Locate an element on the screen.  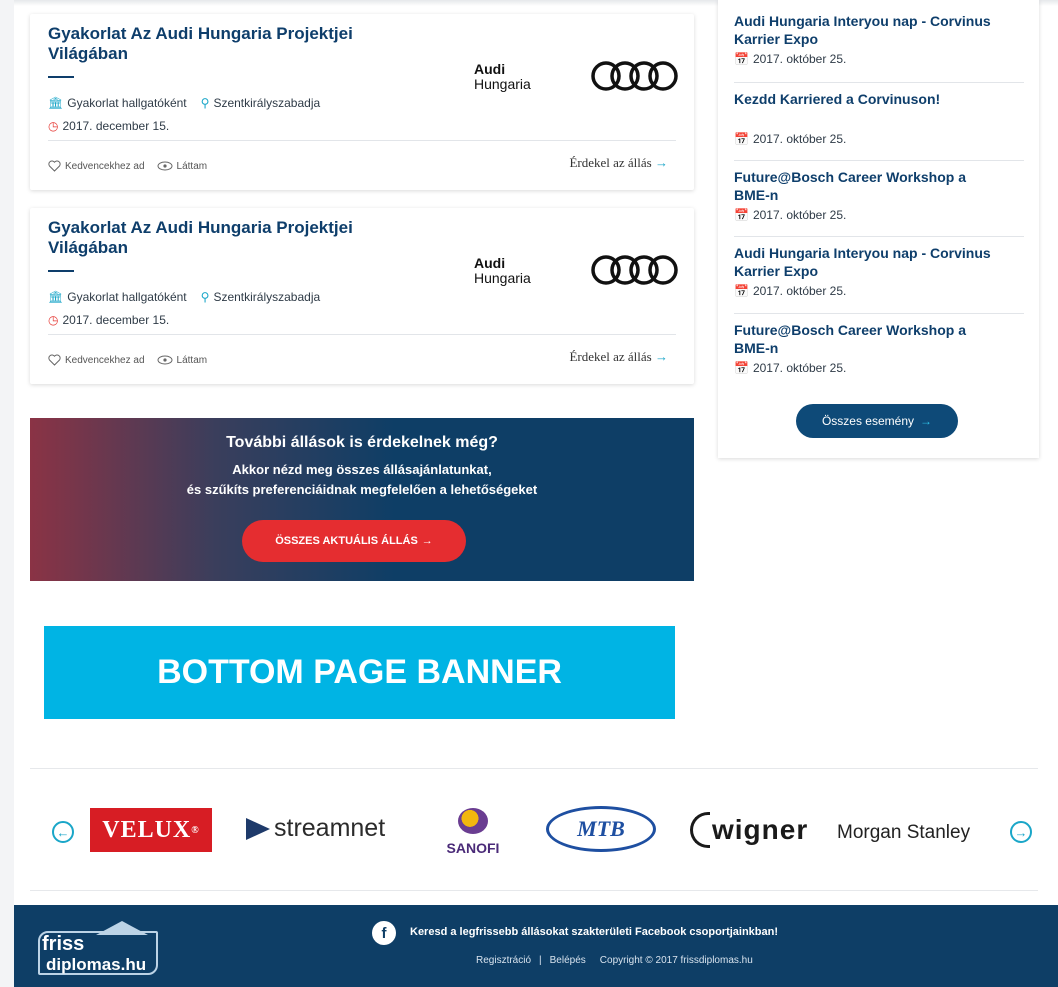
wigner-swoosh-icon is located at coordinates (700, 830).